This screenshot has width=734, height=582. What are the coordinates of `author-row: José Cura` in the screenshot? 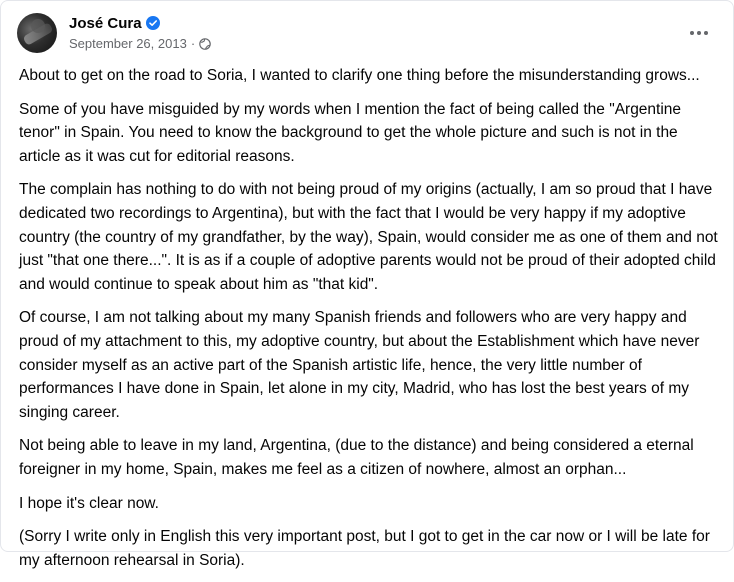 It's located at (140, 23).